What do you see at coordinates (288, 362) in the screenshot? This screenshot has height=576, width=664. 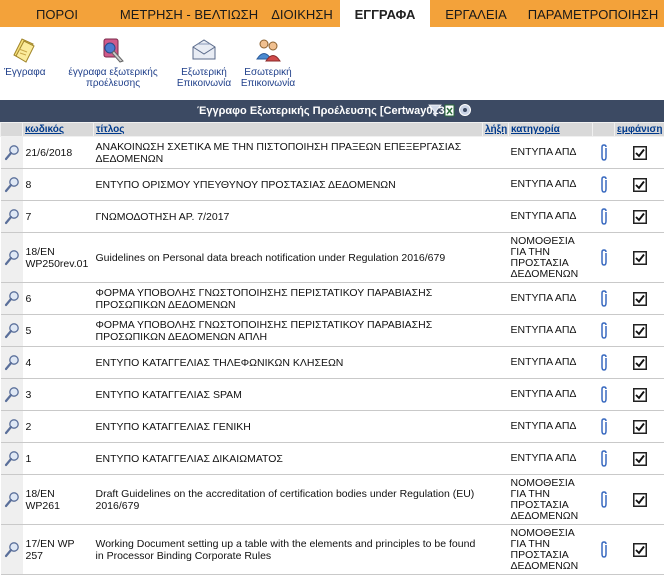 I see `title-cell: ΕΝΤΥΠΟ ΚΑΤΑΓΓΕΛΙΑΣ ΤΗΛΕΦΩΝΙΚΩΝ ΚΛΗΣΕΩΝ` at bounding box center [288, 362].